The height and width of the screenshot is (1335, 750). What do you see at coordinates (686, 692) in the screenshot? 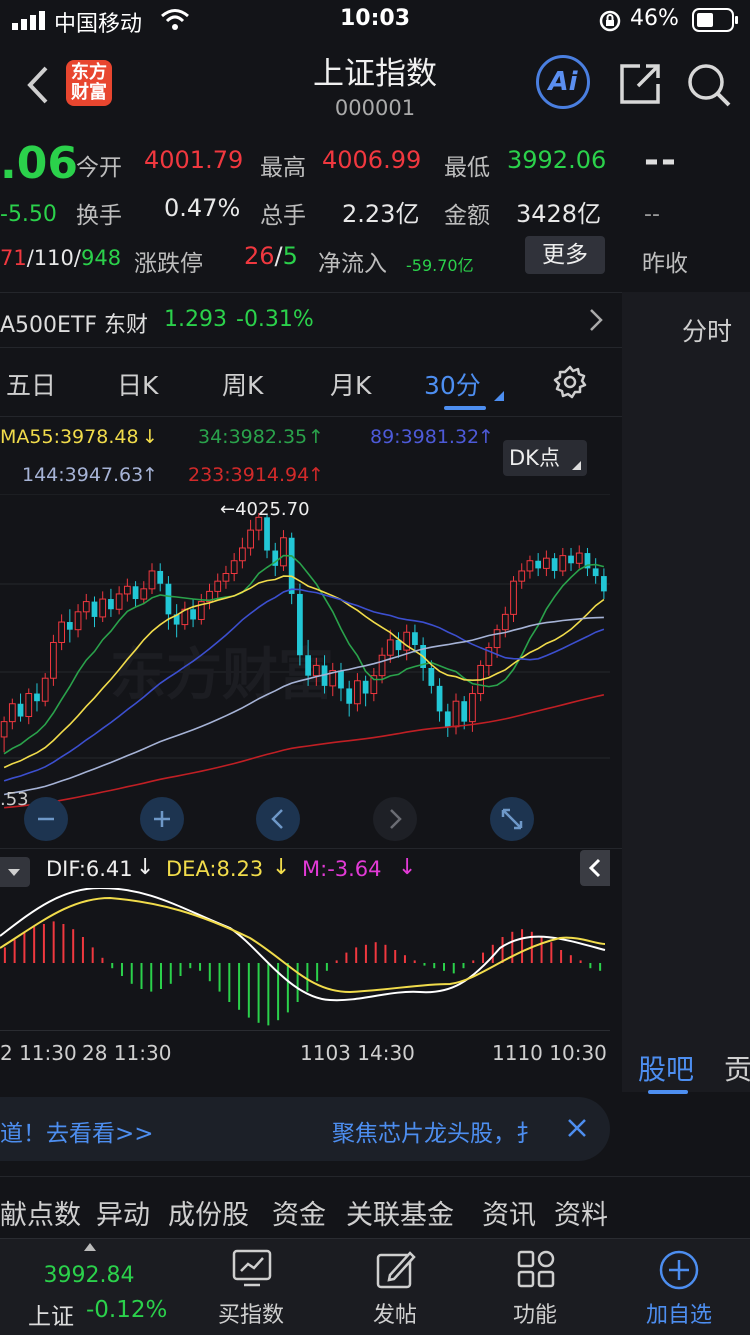
I see `side-panel: 分时` at bounding box center [686, 692].